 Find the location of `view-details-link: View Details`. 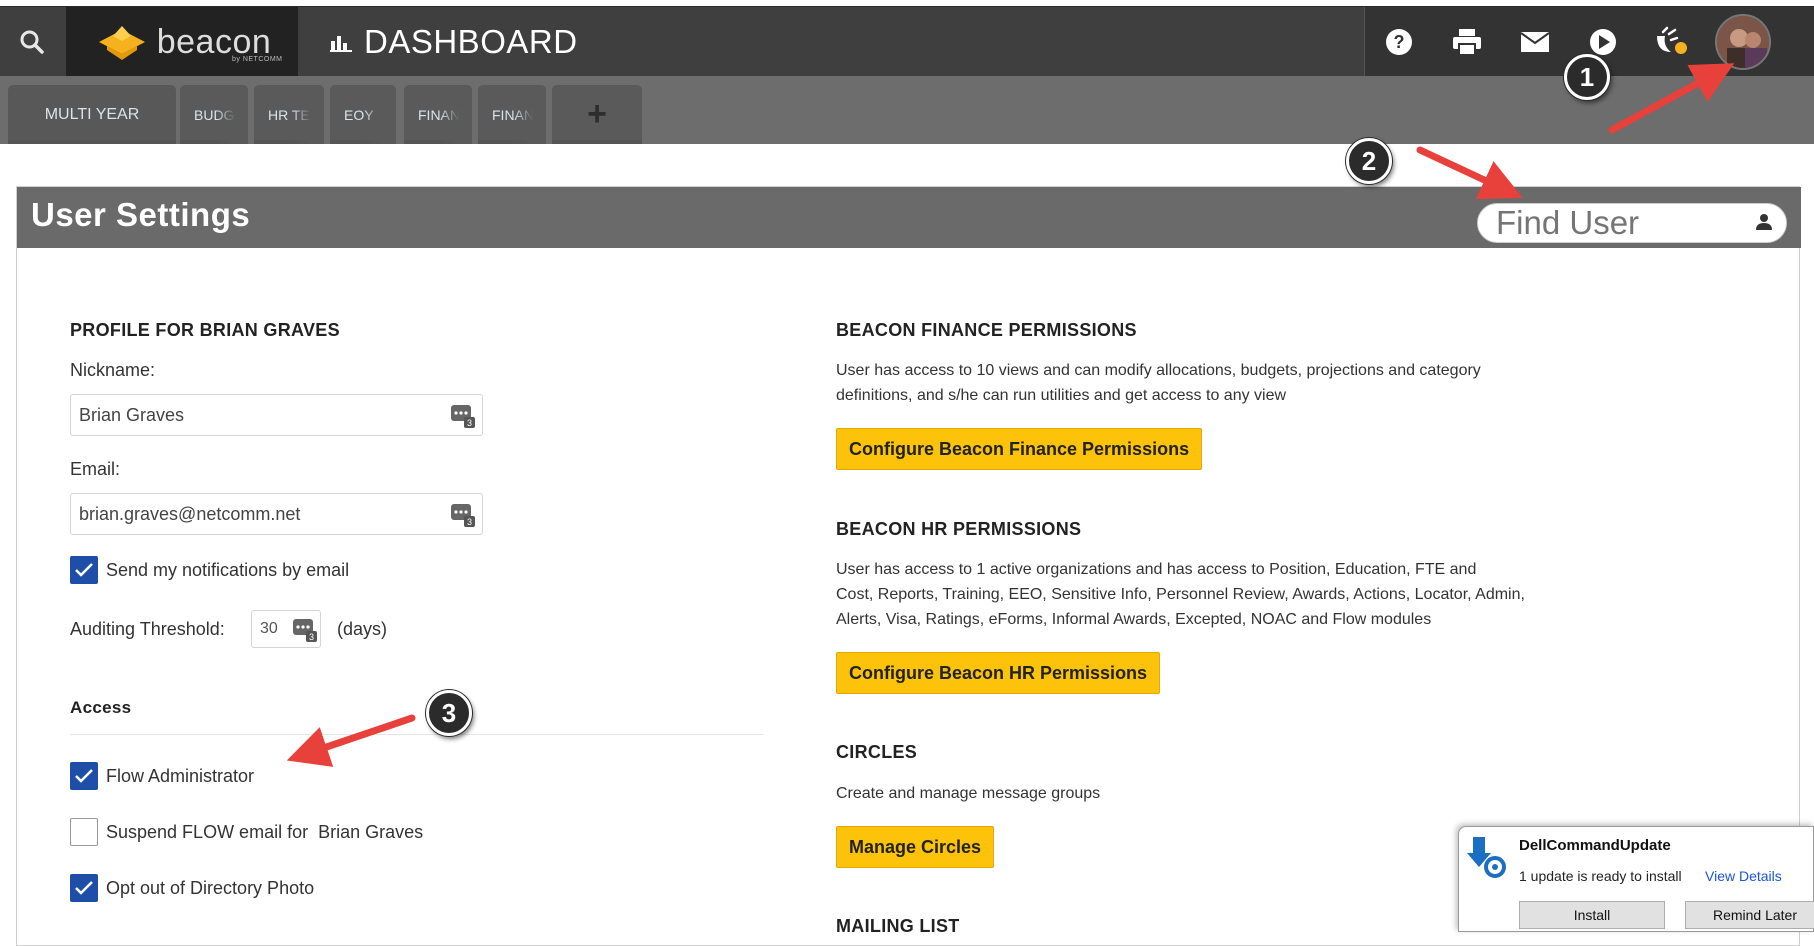

view-details-link: View Details is located at coordinates (1743, 876).